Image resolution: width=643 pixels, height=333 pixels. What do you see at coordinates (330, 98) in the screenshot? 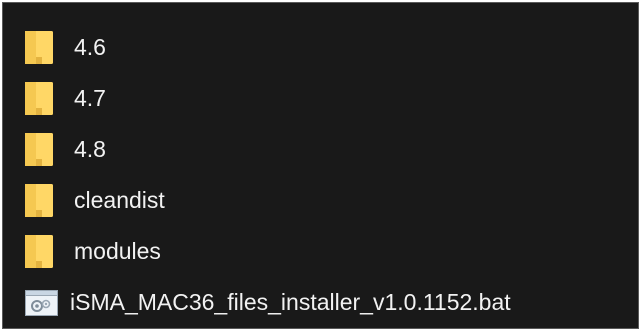
I see `list-item-folder: 4.7` at bounding box center [330, 98].